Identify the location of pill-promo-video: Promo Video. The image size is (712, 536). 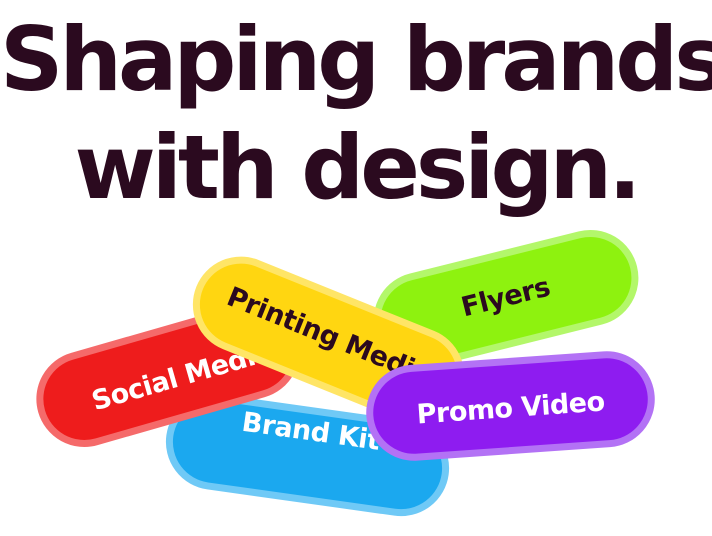
(510, 406).